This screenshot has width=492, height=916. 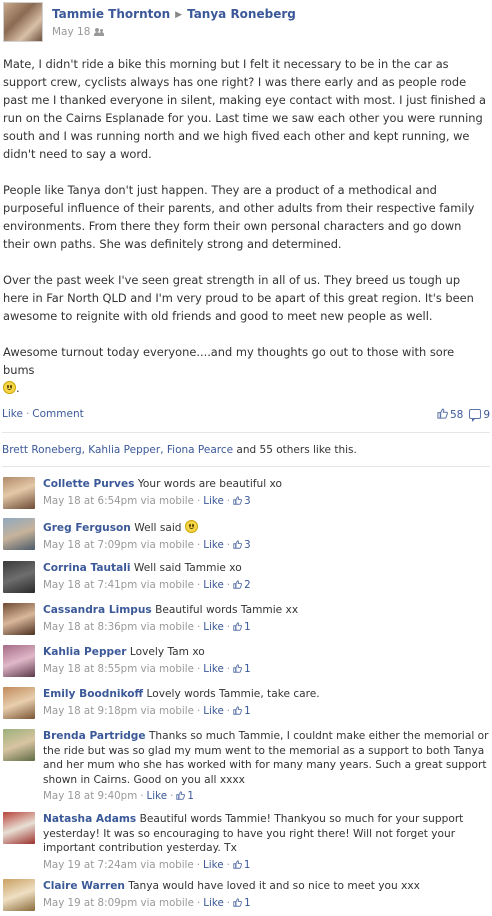 I want to click on commenter-name-link: Emily Boodnikoff, so click(x=93, y=694).